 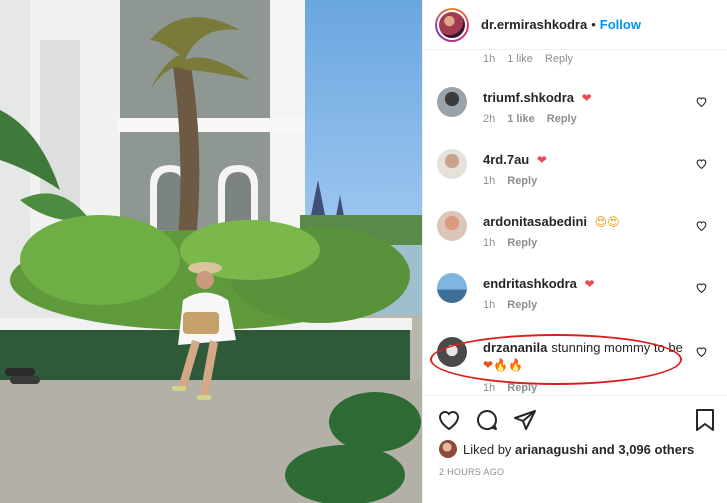 I want to click on post-header: dr.ermirashkodra • Follow, so click(x=575, y=25).